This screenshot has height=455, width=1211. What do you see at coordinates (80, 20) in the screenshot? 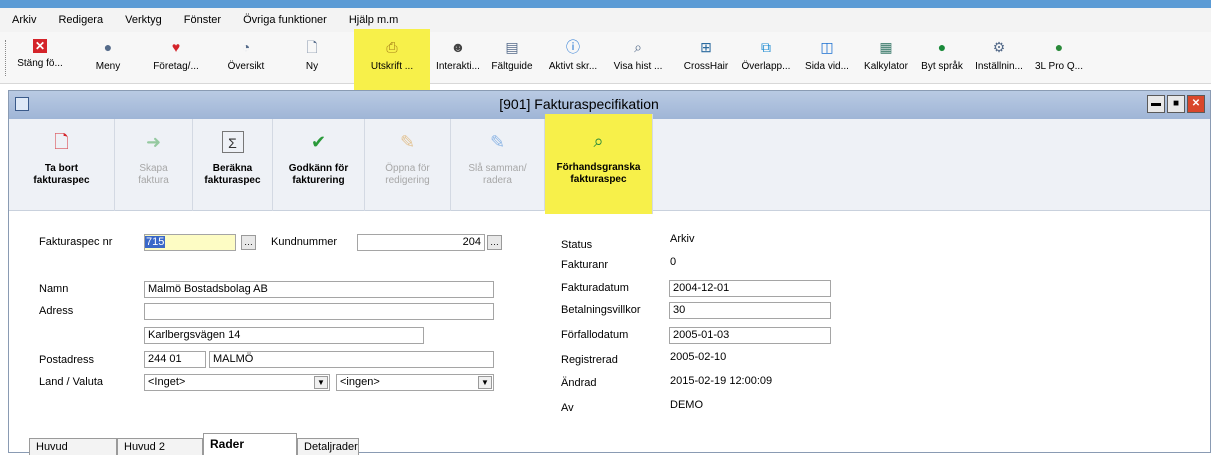
I see `menu-redigera: Redigera` at bounding box center [80, 20].